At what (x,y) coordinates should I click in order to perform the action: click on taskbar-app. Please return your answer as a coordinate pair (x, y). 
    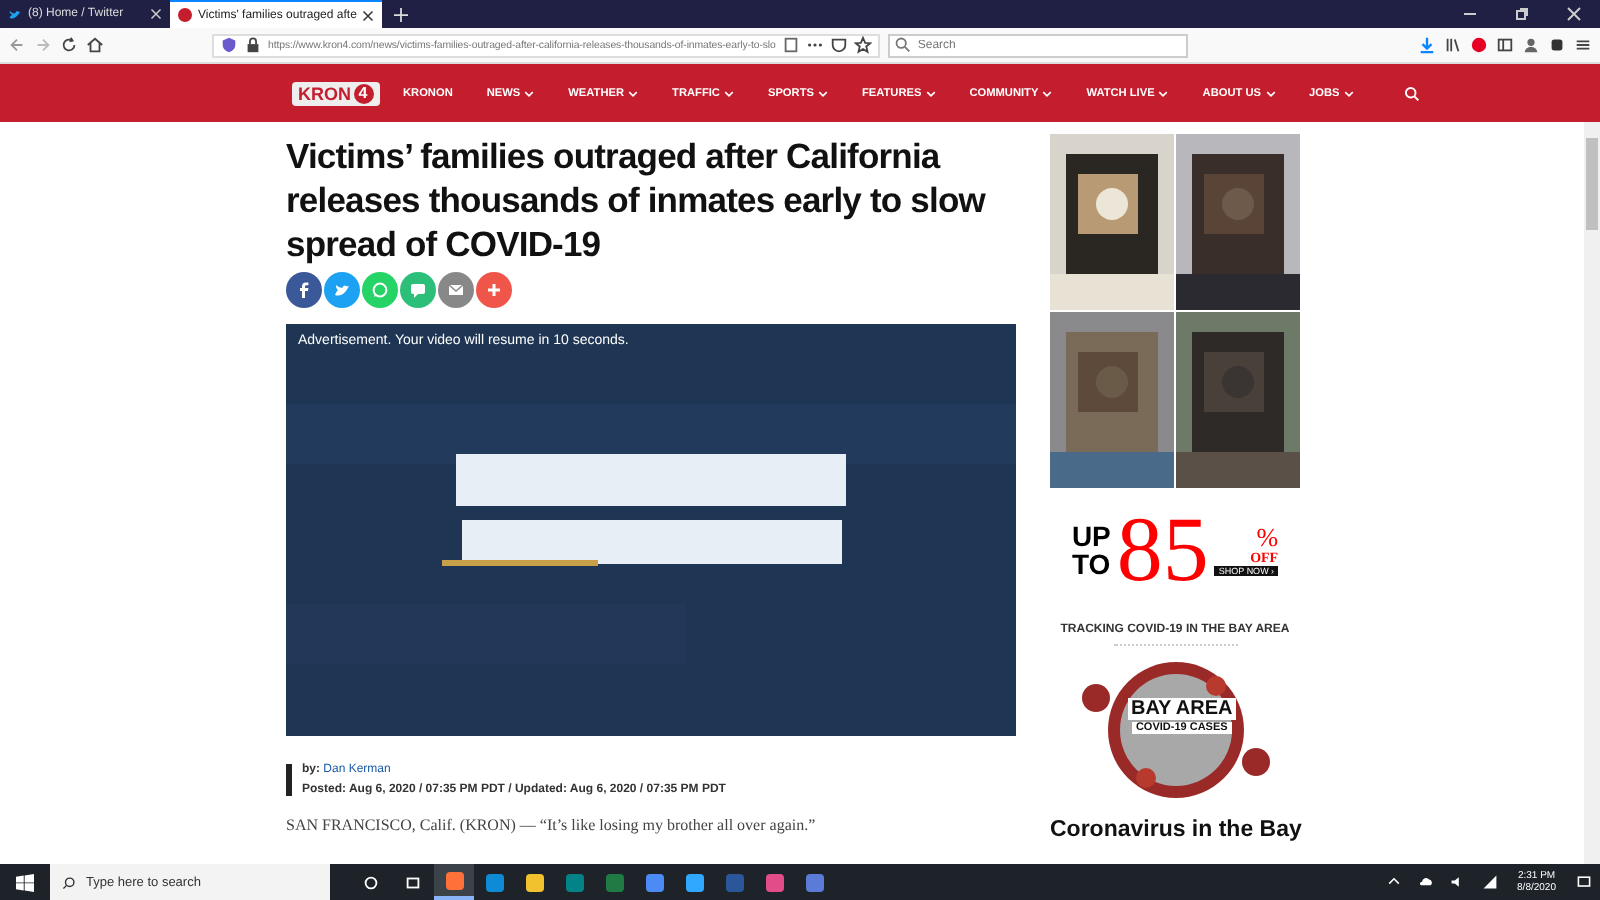
    Looking at the image, I should click on (454, 882).